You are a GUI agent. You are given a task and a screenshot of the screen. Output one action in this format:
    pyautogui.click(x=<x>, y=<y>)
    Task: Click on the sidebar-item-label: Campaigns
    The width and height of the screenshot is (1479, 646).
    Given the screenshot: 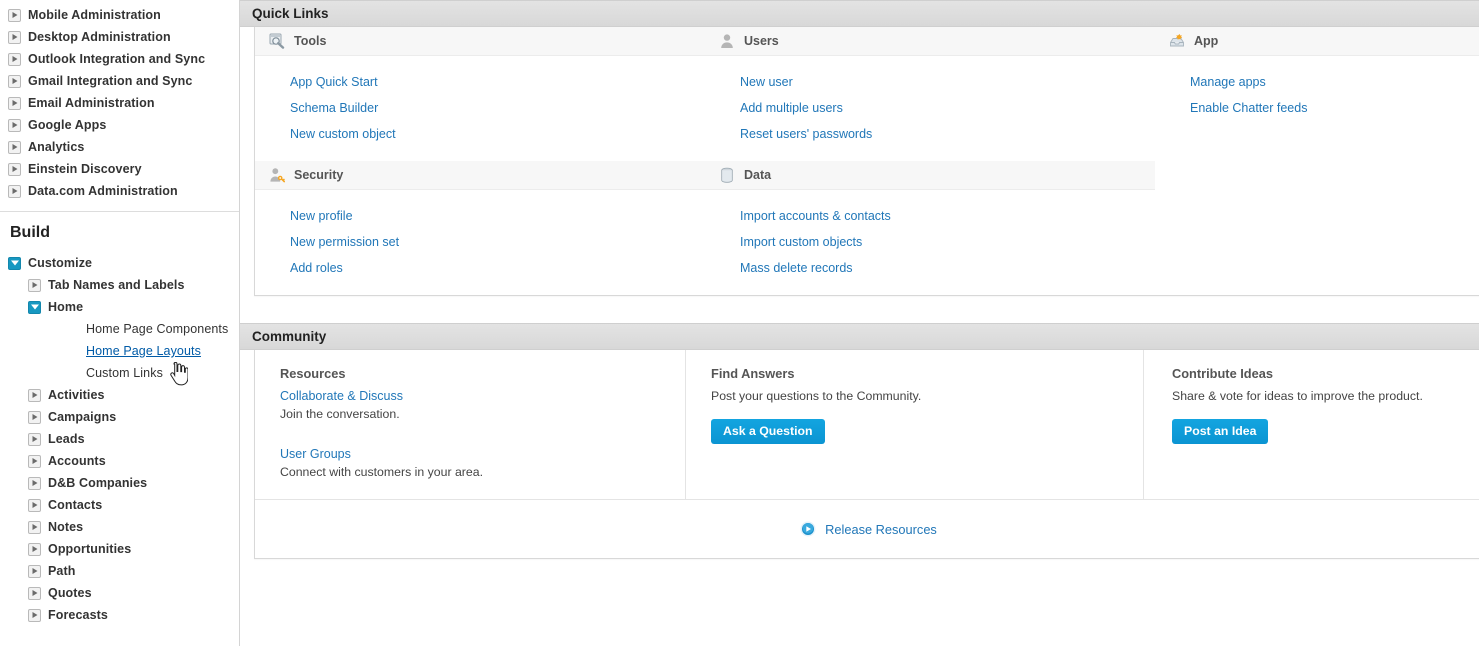 What is the action you would take?
    pyautogui.click(x=82, y=417)
    